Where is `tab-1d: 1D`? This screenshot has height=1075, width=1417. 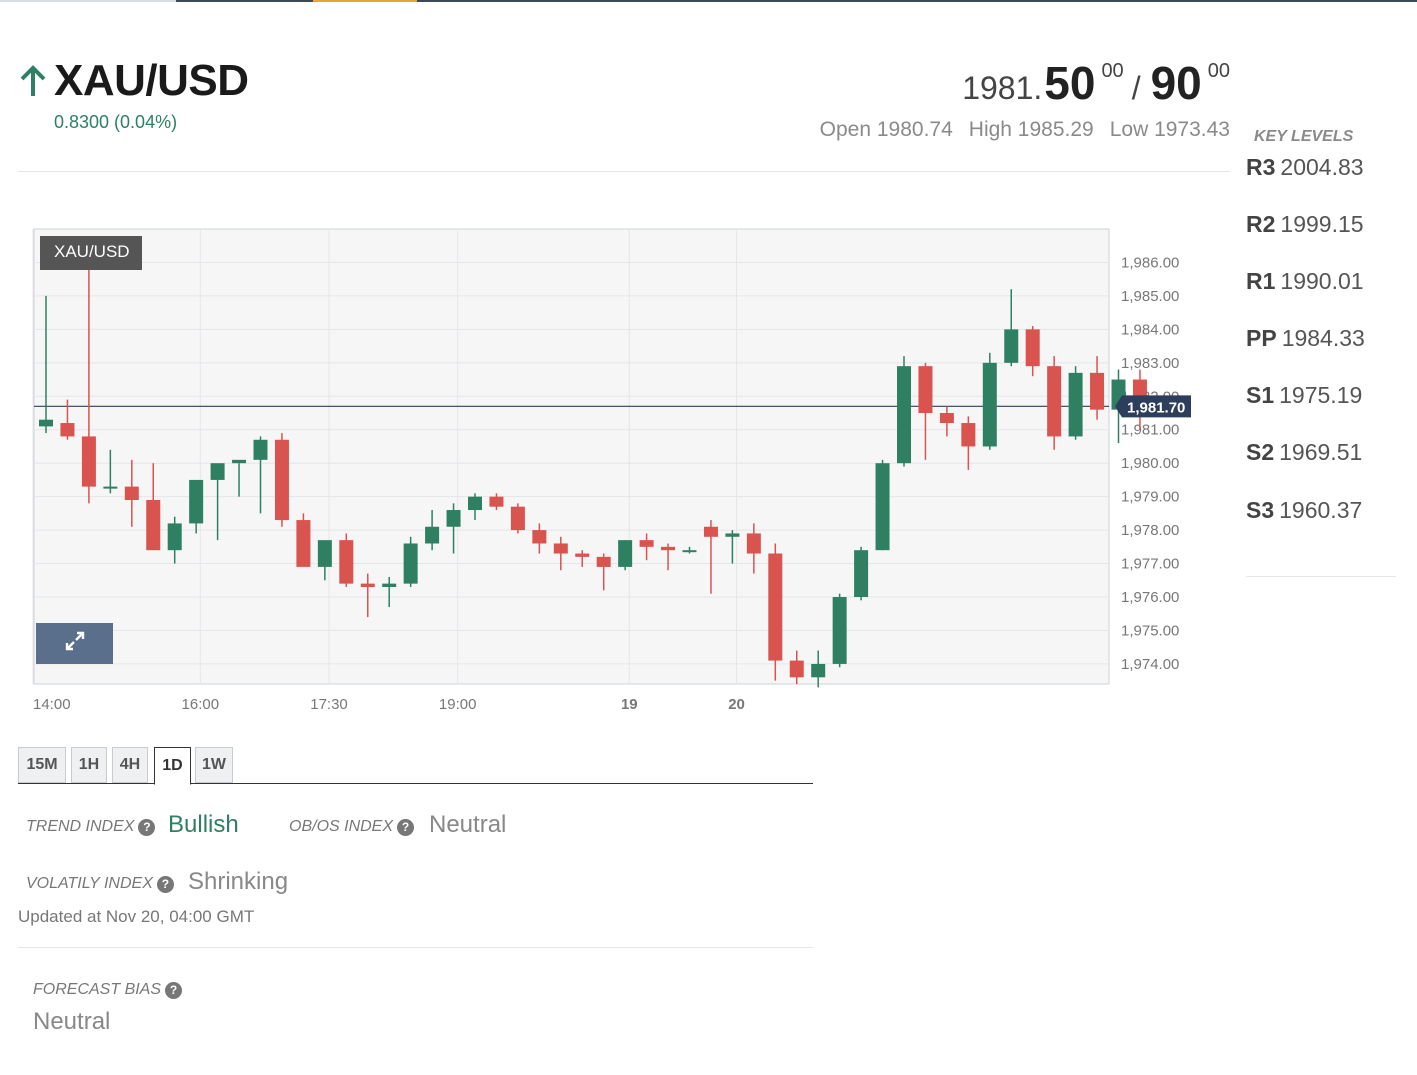 tab-1d: 1D is located at coordinates (172, 766).